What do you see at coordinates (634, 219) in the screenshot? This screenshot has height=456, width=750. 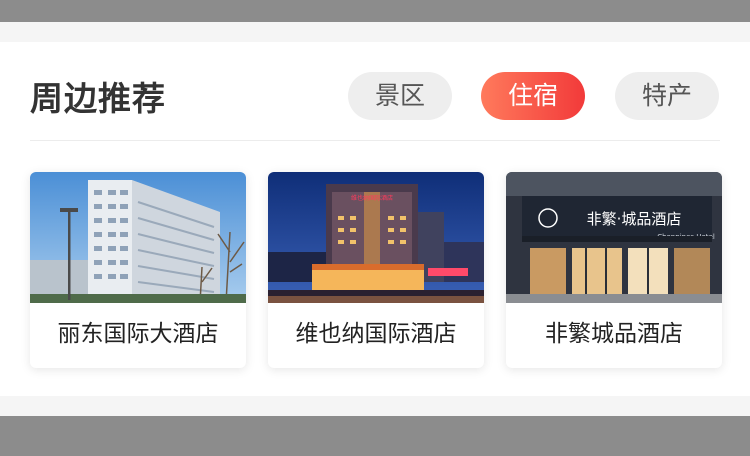 I see `hotel-sign: 非繁·城品酒店` at bounding box center [634, 219].